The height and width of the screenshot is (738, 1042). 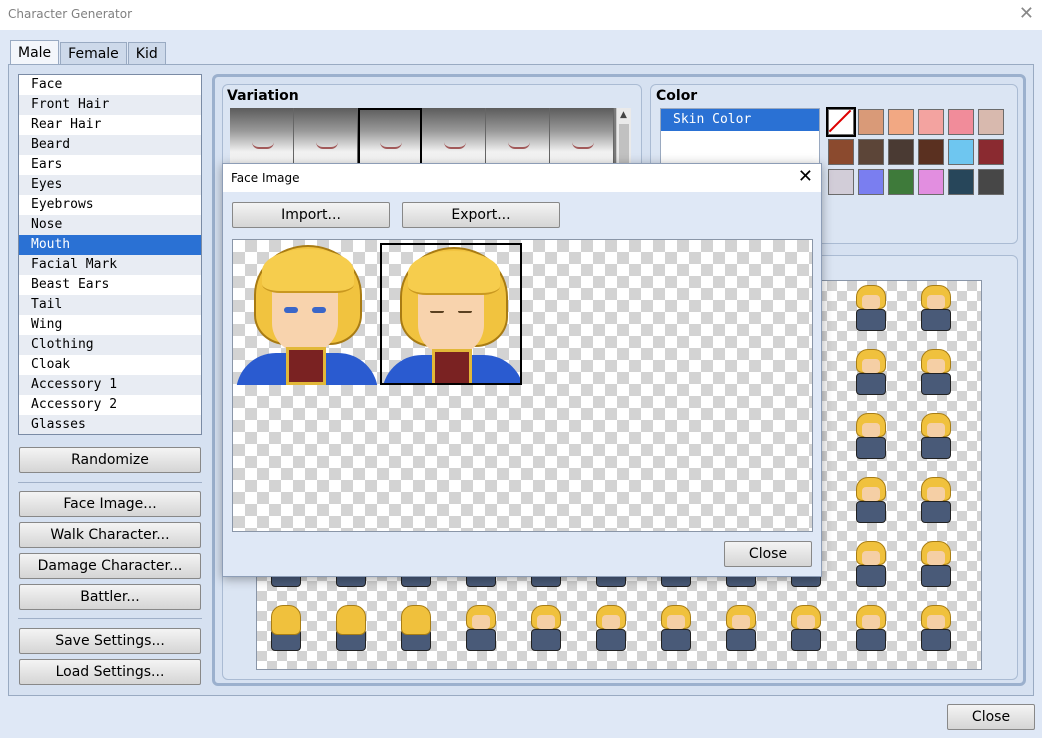 I want to click on close-button: Close, so click(x=991, y=717).